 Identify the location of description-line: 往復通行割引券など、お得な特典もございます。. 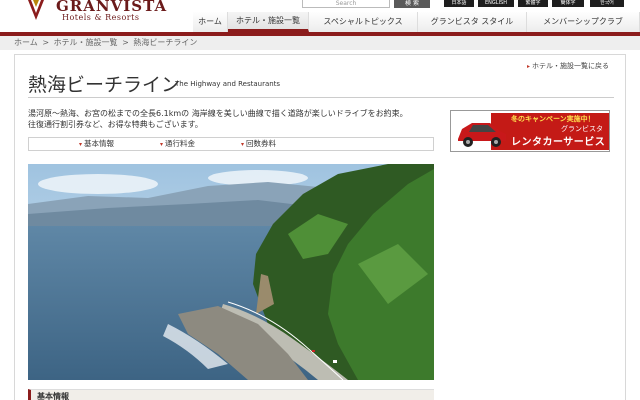
(115, 124).